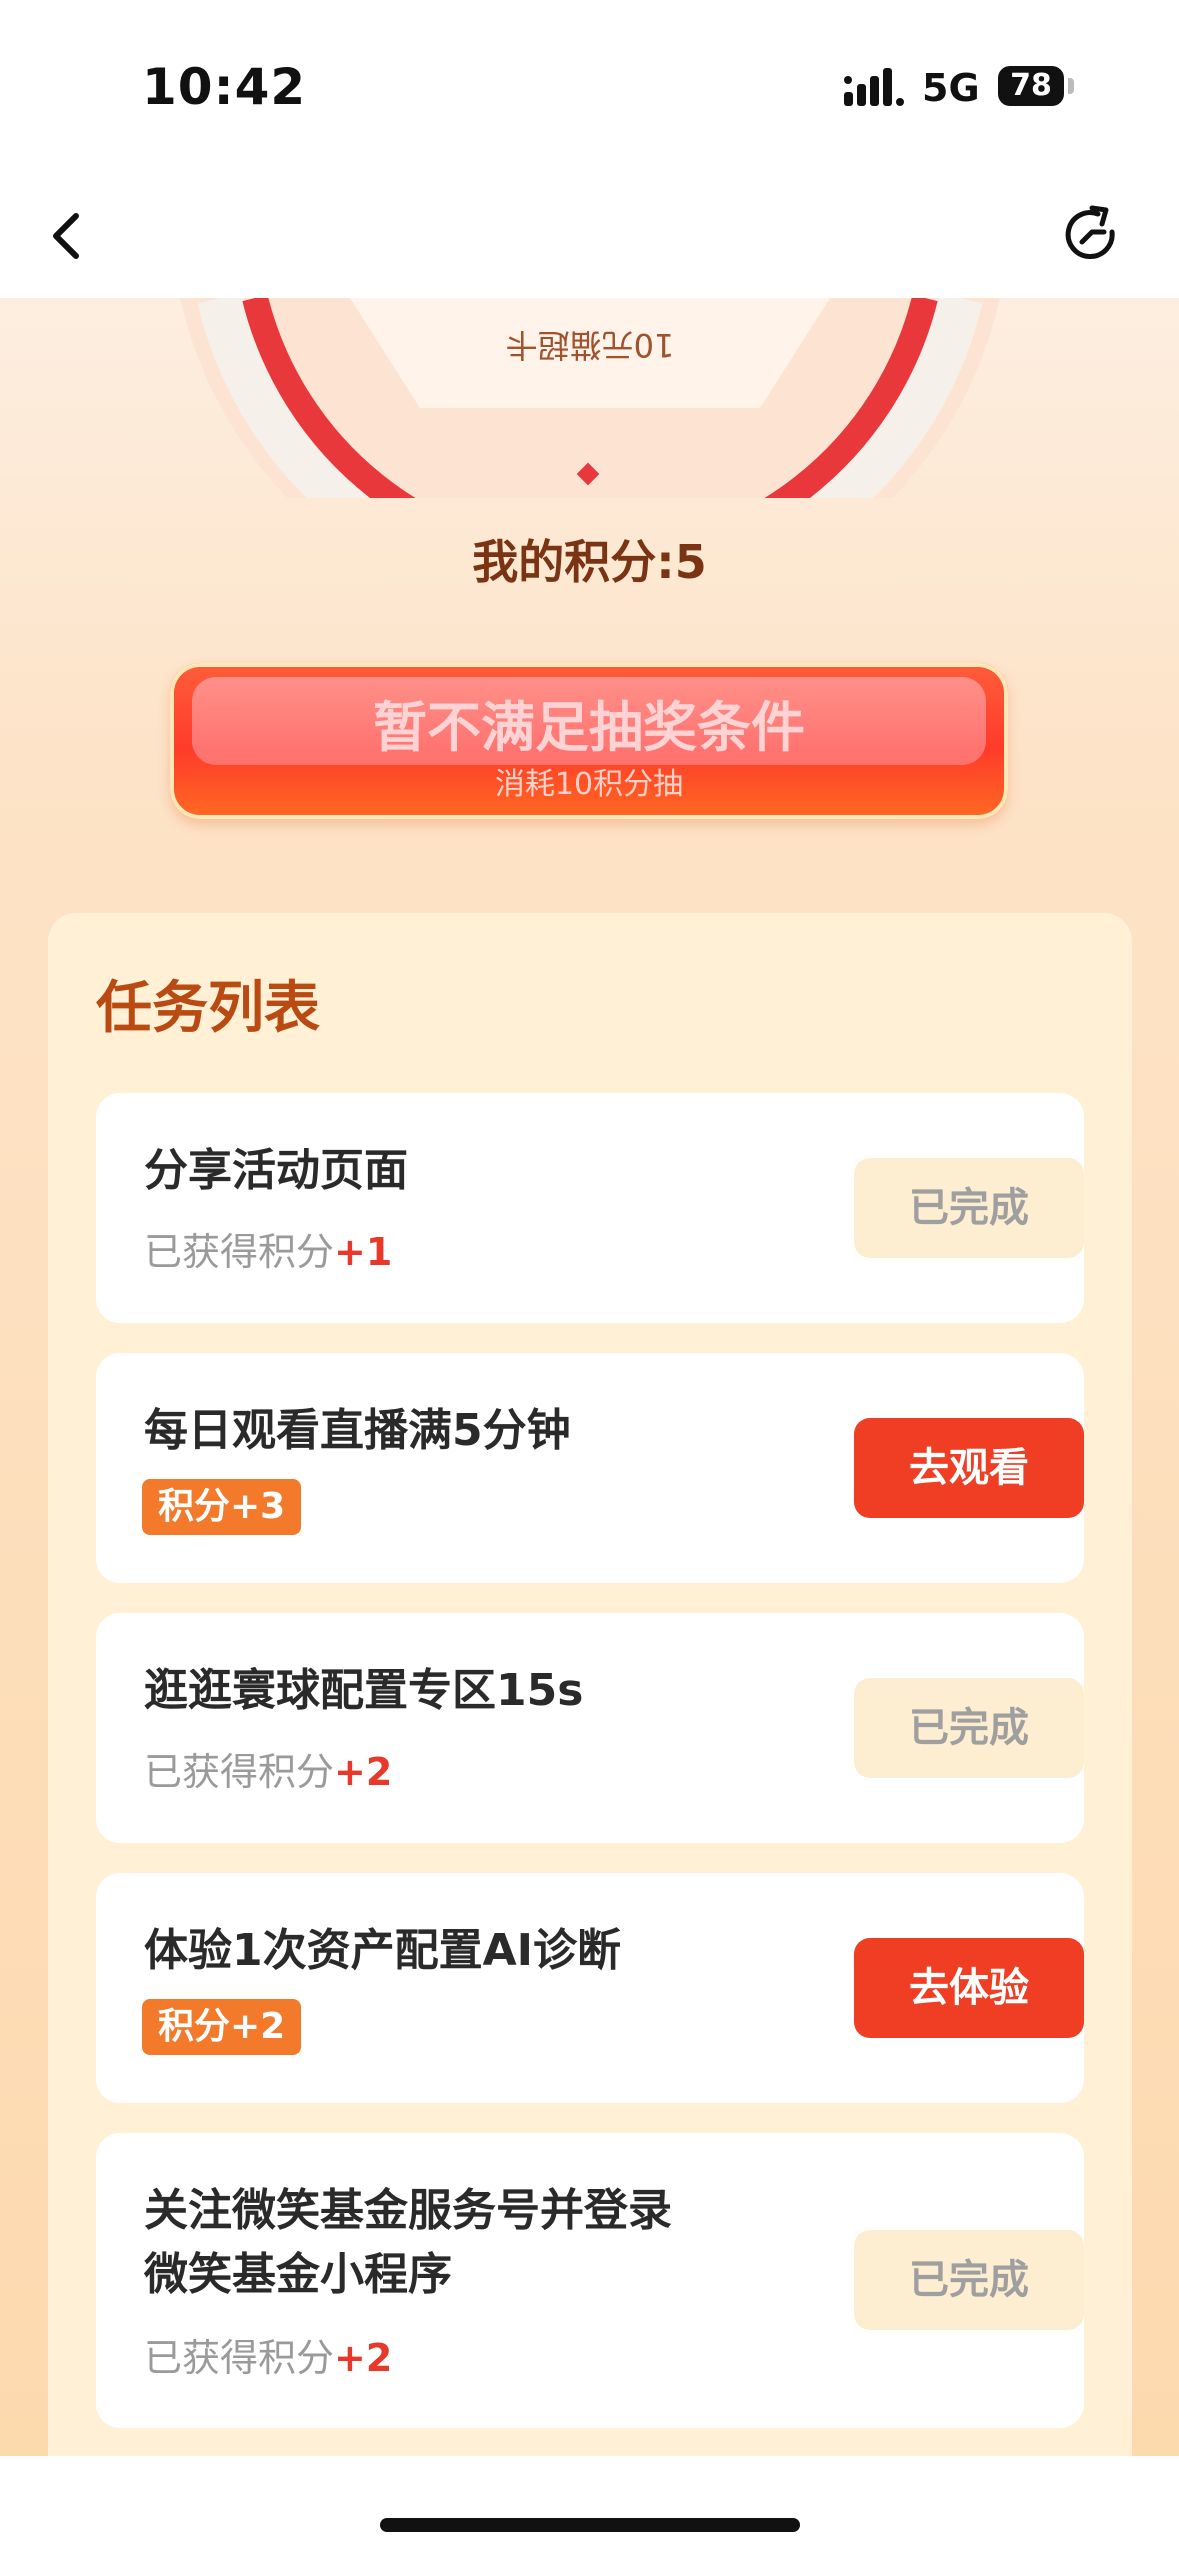 The height and width of the screenshot is (2556, 1179). What do you see at coordinates (590, 1728) in the screenshot?
I see `task-card: 逛逛寰球配置专区15s 已获得积分+2 已完成` at bounding box center [590, 1728].